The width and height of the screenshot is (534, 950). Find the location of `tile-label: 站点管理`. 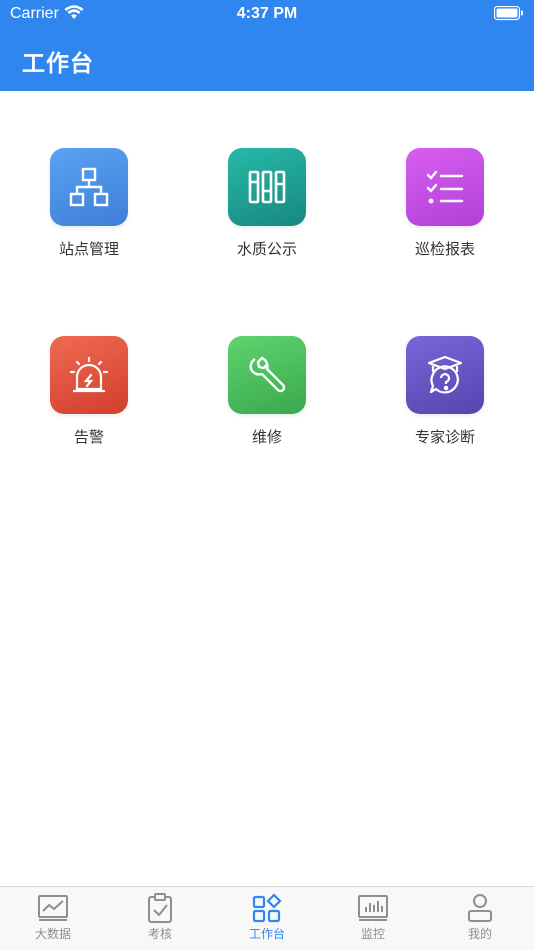

tile-label: 站点管理 is located at coordinates (88, 249).